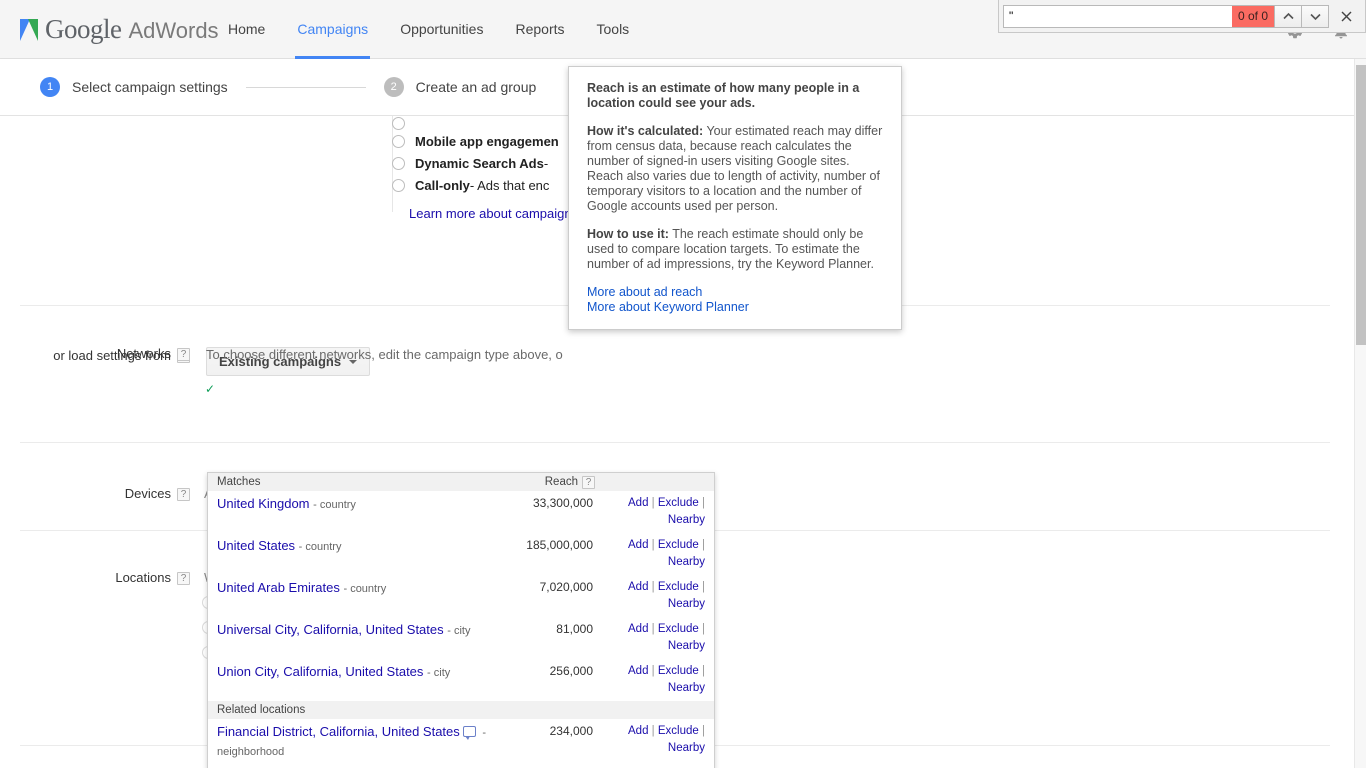 The height and width of the screenshot is (768, 1366). What do you see at coordinates (100, 494) in the screenshot?
I see `devices-label-wrapper: Devices?` at bounding box center [100, 494].